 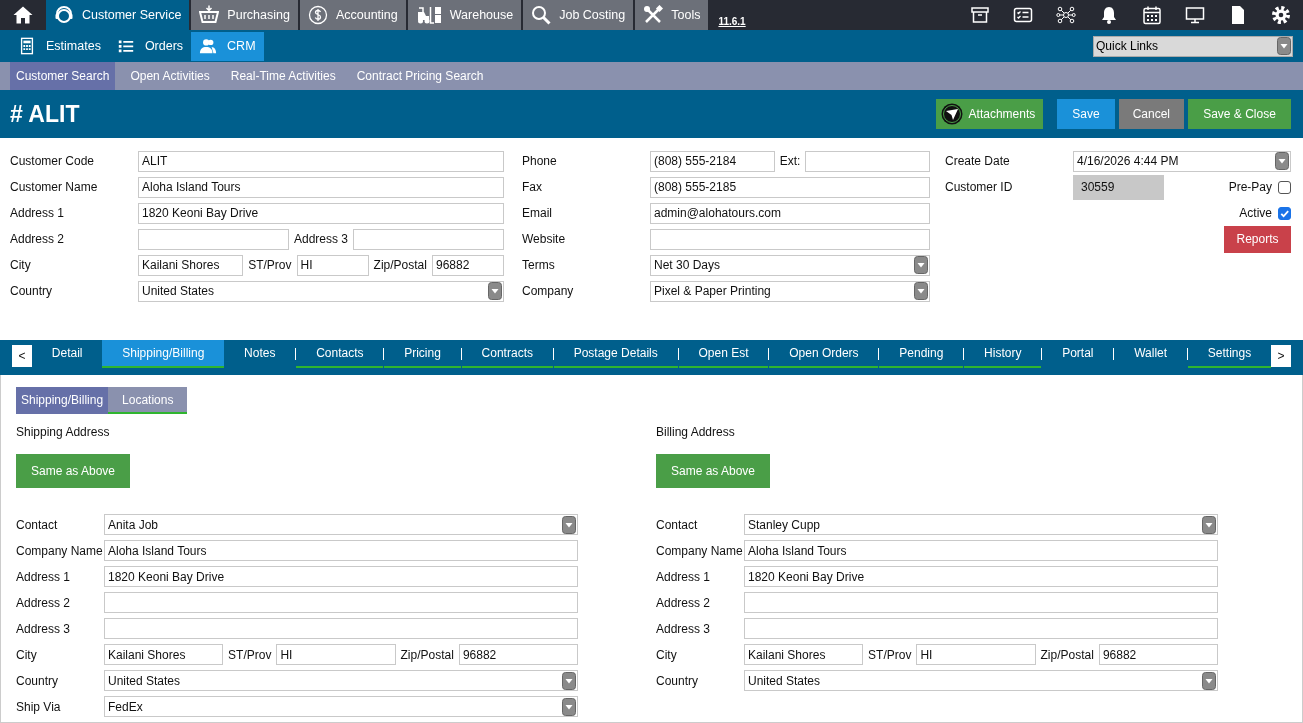 I want to click on action-button: Cancel, so click(x=1151, y=114).